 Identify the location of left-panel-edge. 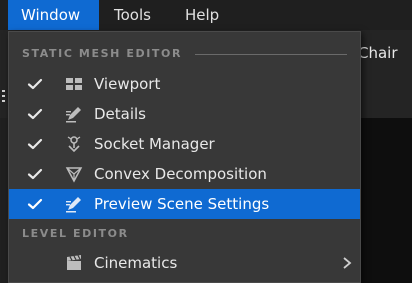
(4, 200).